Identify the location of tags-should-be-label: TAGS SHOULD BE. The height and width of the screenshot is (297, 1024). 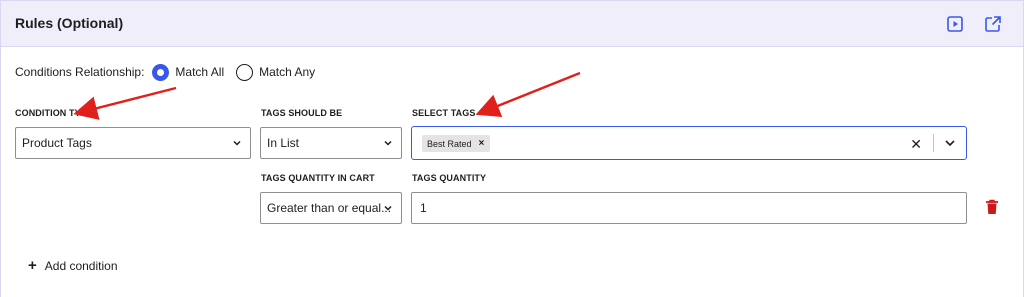
(302, 113).